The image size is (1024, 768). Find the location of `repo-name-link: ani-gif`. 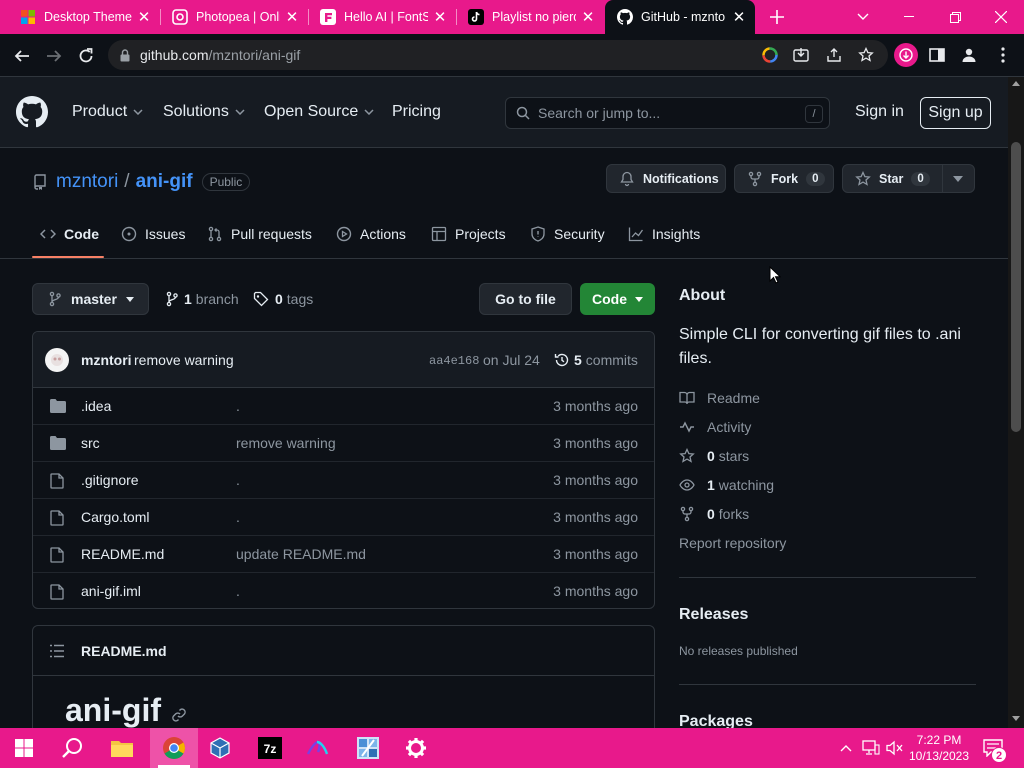

repo-name-link: ani-gif is located at coordinates (164, 182).